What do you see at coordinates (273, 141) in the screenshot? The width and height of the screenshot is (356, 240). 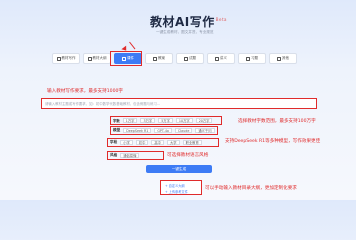 I see `model-annotation: 支持DeepSeek R1等多种模型，写作效果更佳` at bounding box center [273, 141].